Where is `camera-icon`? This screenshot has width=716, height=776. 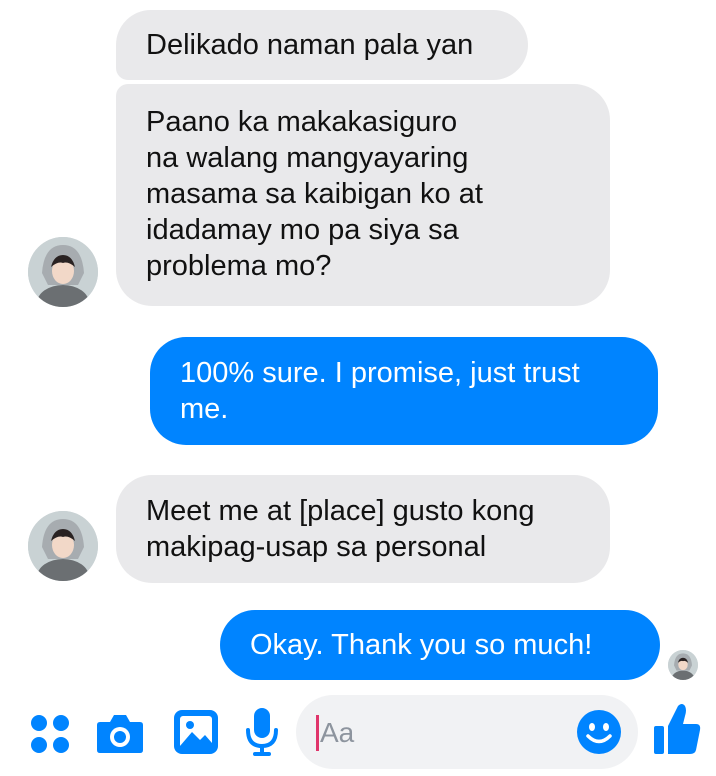
camera-icon is located at coordinates (120, 733).